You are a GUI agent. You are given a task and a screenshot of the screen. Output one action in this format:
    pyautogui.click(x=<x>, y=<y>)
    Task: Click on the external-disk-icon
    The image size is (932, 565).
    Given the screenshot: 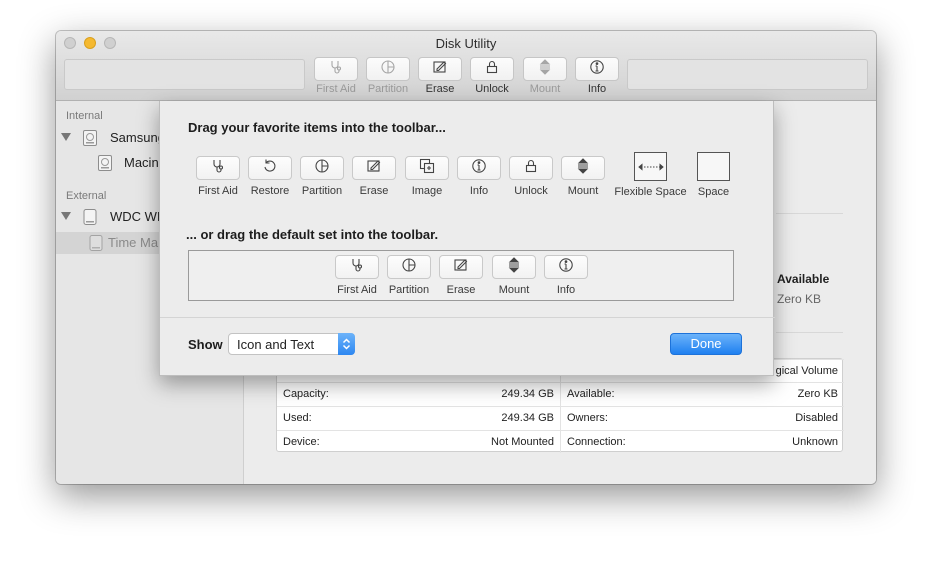 What is the action you would take?
    pyautogui.click(x=90, y=218)
    